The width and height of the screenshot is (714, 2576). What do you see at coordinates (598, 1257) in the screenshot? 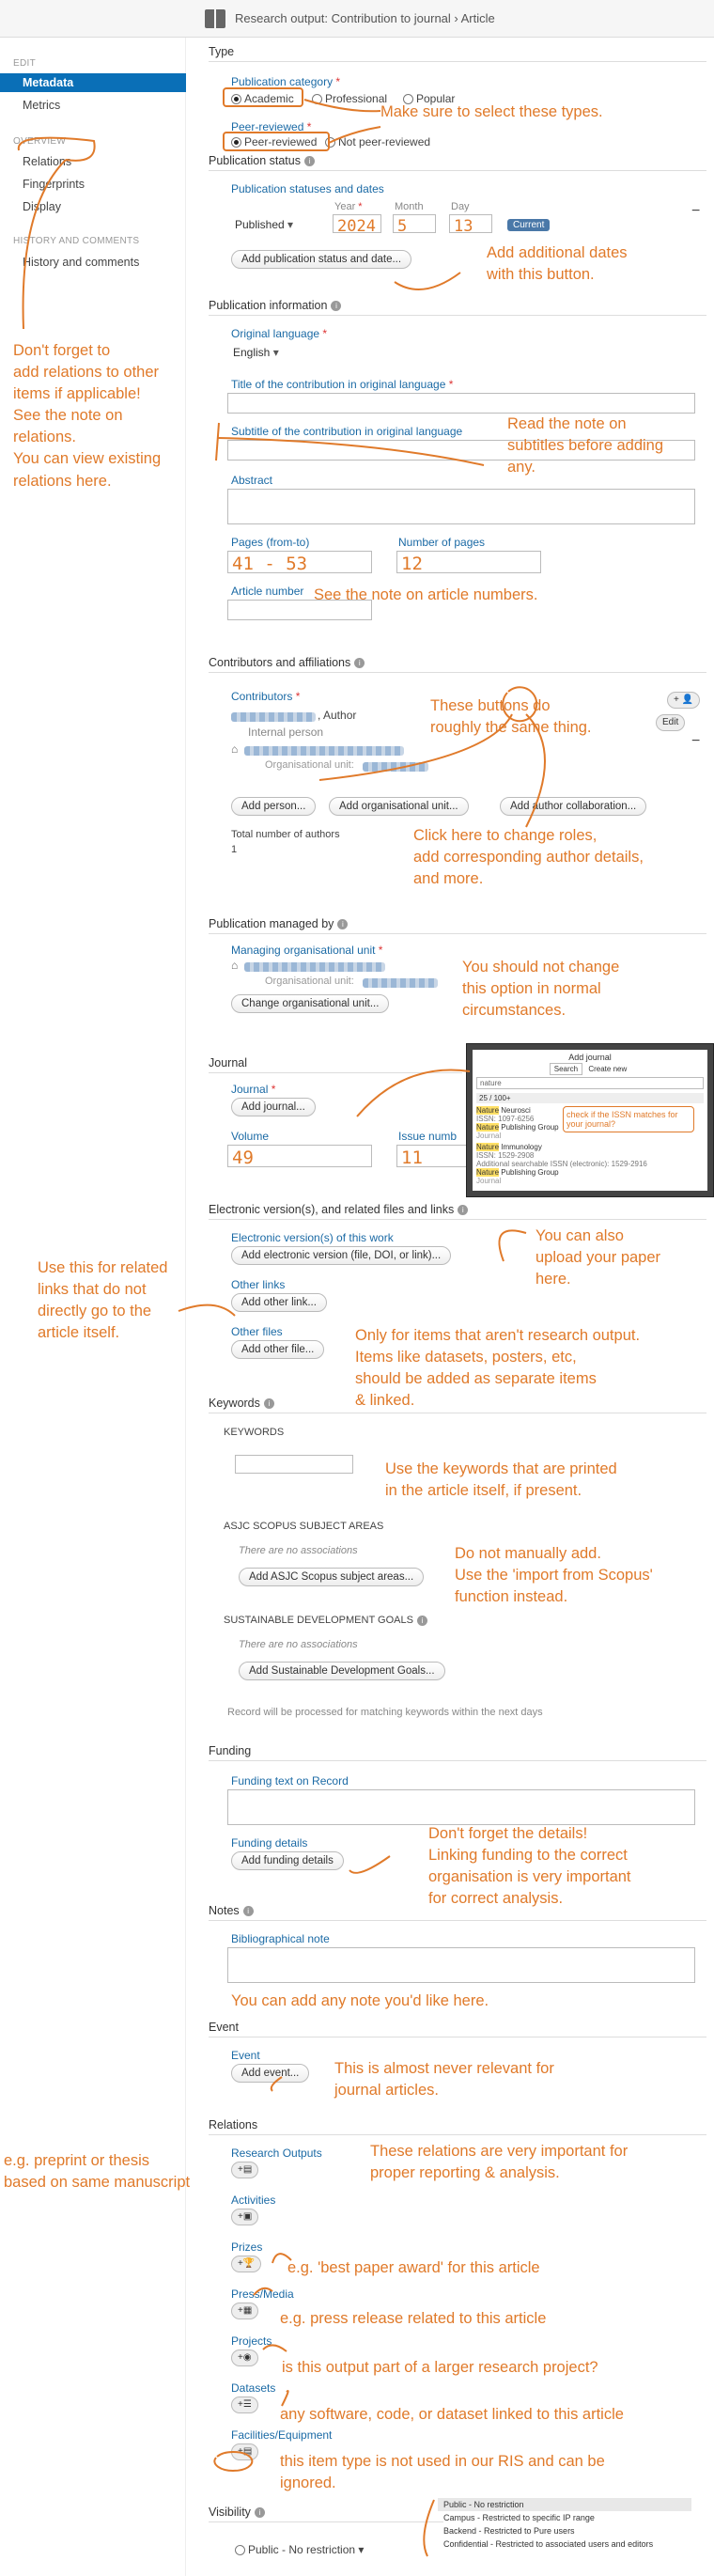
I see `note-upload: You can also upload your paper here.` at bounding box center [598, 1257].